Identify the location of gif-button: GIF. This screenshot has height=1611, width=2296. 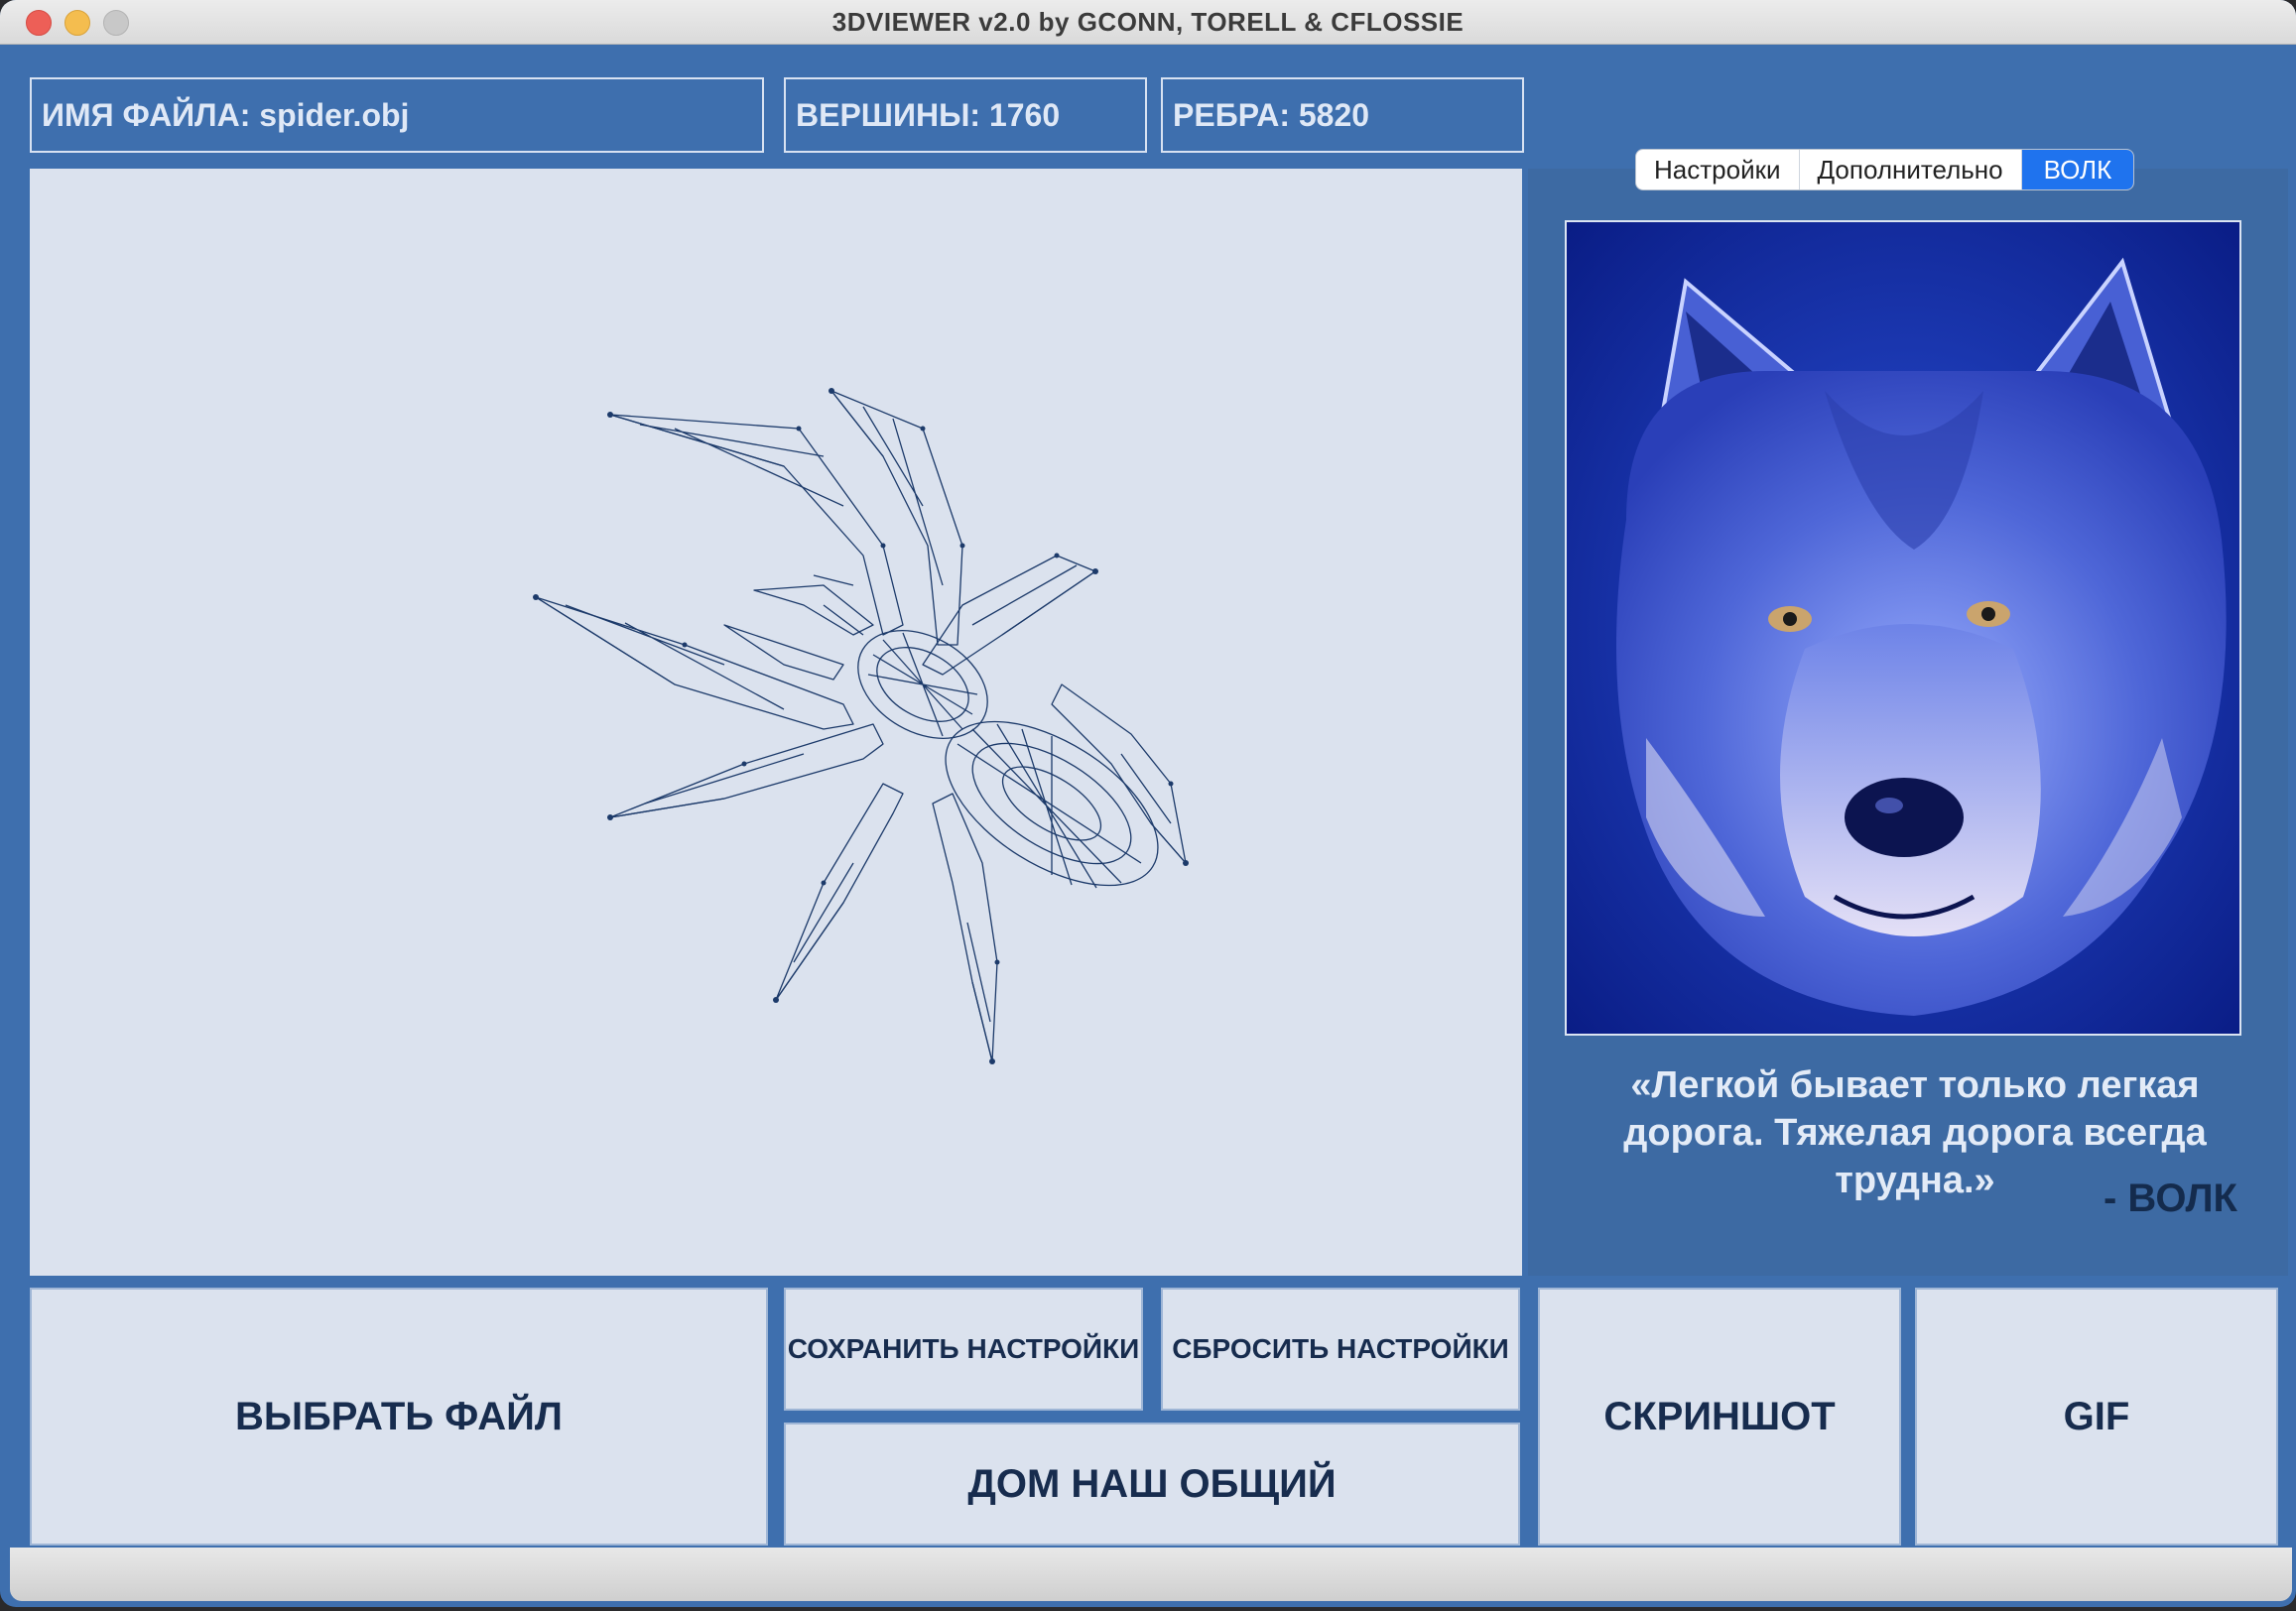
(2097, 1417).